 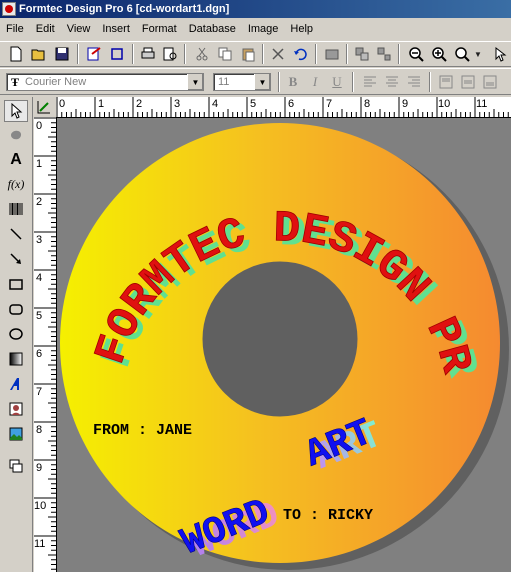 What do you see at coordinates (367, 104) in the screenshot?
I see `h-ruler-label: 8` at bounding box center [367, 104].